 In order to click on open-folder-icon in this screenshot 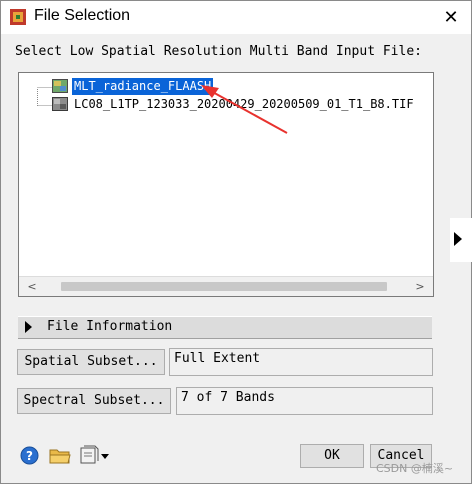, I will do `click(60, 455)`.